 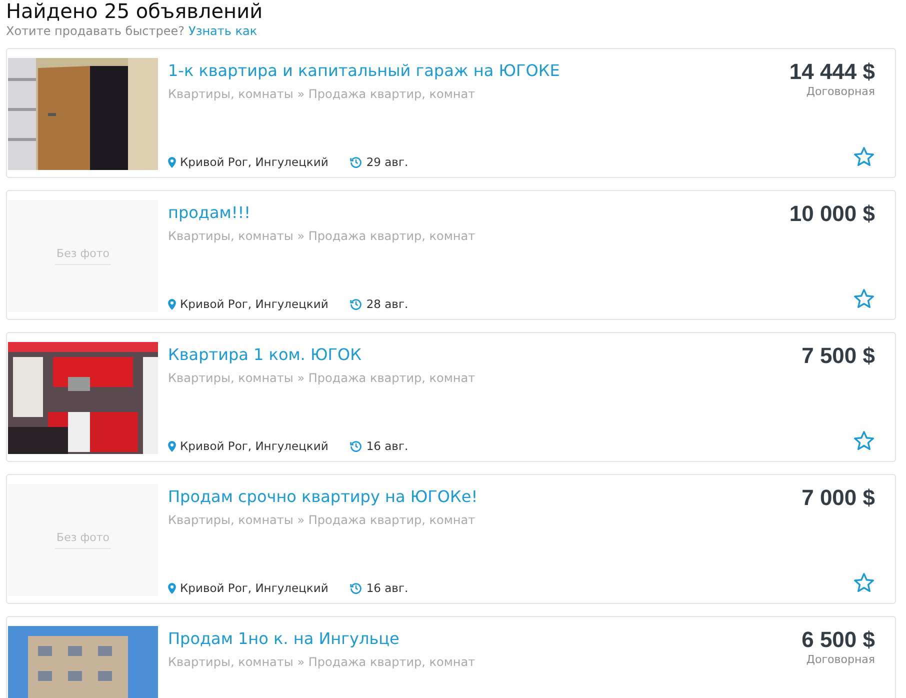 What do you see at coordinates (387, 162) in the screenshot?
I see `date-text: 29 авг.` at bounding box center [387, 162].